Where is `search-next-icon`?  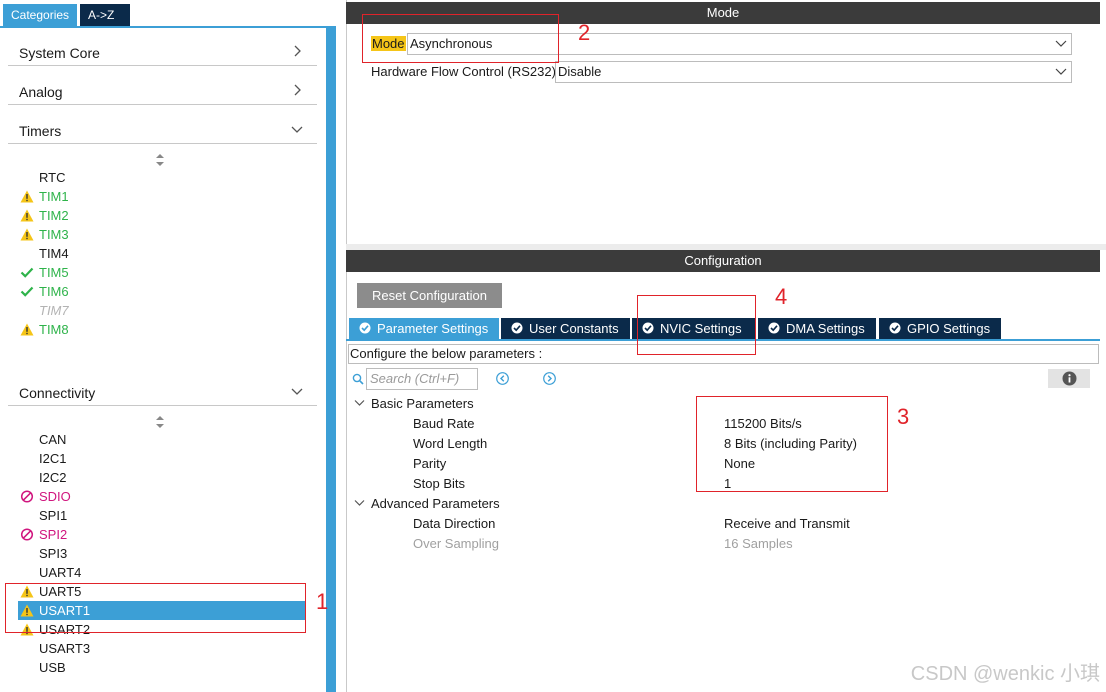
search-next-icon is located at coordinates (549, 378).